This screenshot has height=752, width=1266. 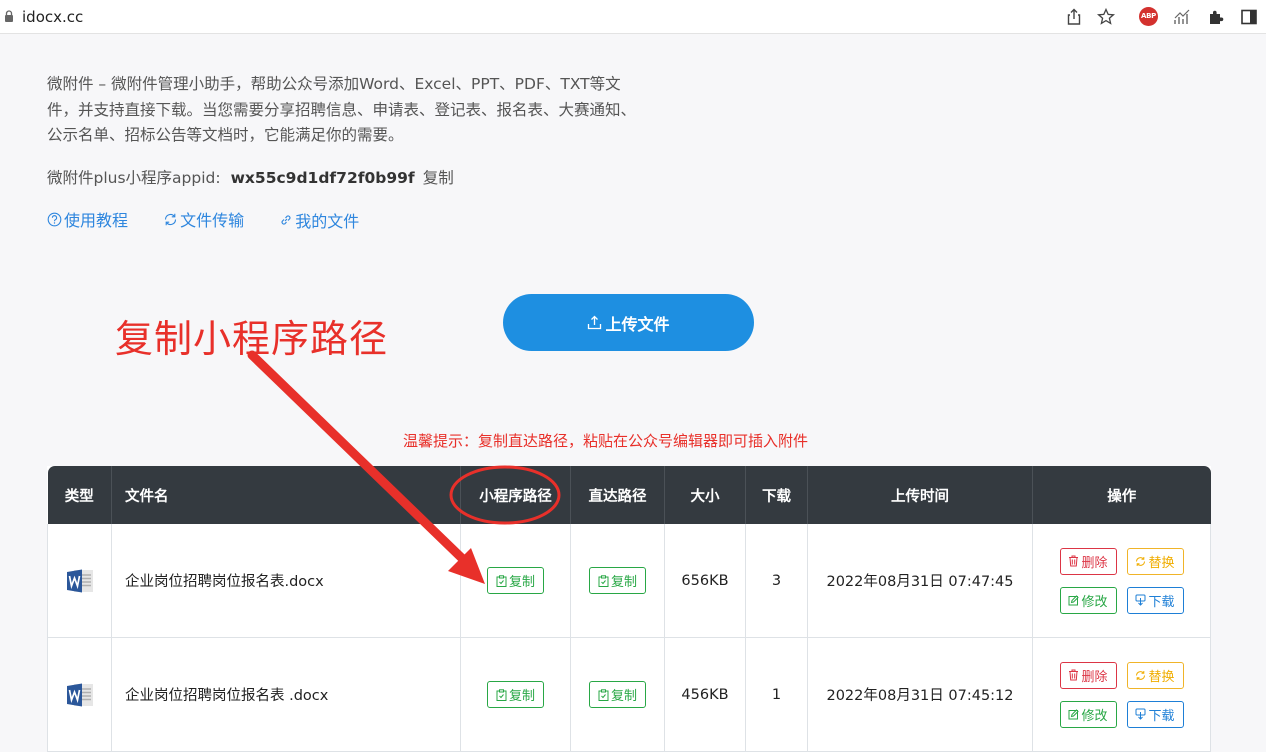 I want to click on downloads-cell: 3, so click(x=776, y=581).